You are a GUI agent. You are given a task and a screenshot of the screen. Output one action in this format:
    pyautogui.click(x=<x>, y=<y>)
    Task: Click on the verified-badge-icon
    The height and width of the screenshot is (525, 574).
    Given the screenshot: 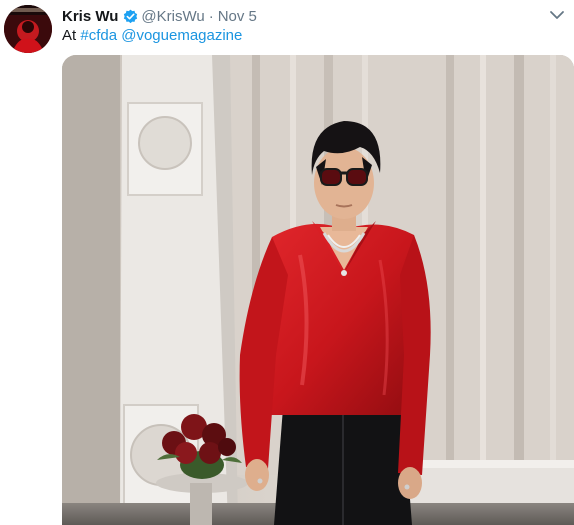 What is the action you would take?
    pyautogui.click(x=130, y=16)
    